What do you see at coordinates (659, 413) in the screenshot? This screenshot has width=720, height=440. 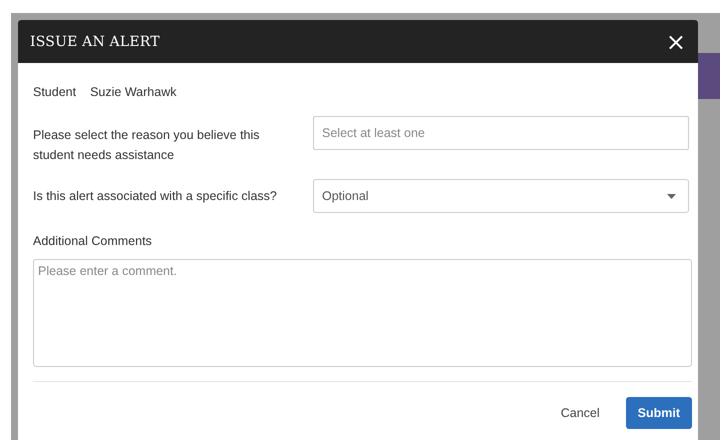 I see `submit-button: Submit` at bounding box center [659, 413].